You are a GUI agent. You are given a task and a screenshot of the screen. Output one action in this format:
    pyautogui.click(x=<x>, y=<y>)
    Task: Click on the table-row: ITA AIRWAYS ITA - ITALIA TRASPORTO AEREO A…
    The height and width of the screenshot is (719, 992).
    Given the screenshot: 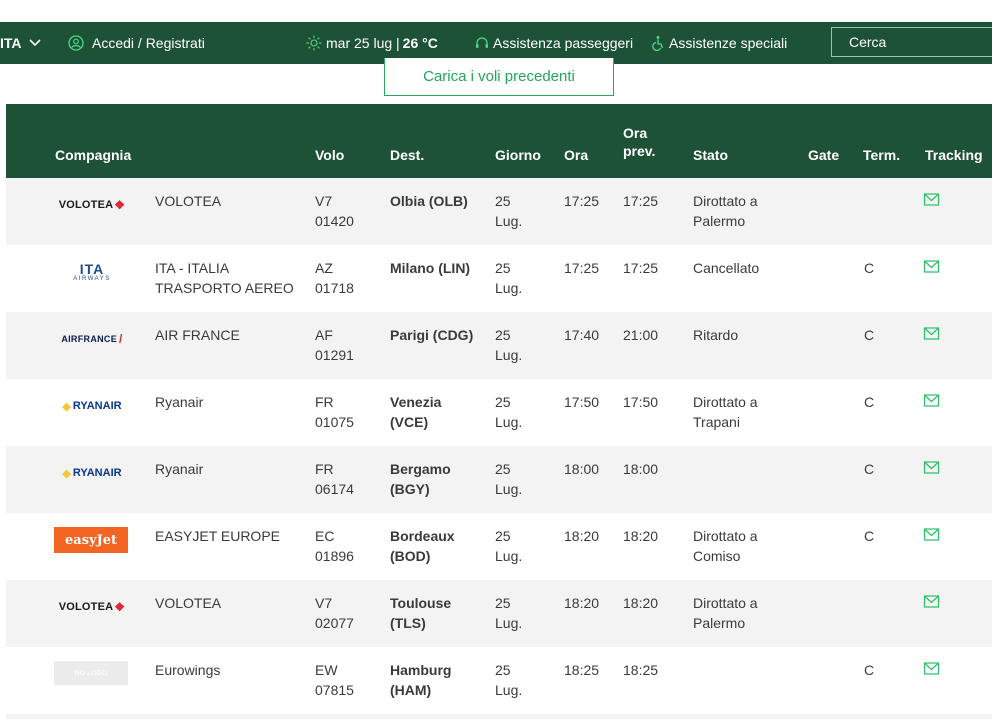 What is the action you would take?
    pyautogui.click(x=499, y=278)
    